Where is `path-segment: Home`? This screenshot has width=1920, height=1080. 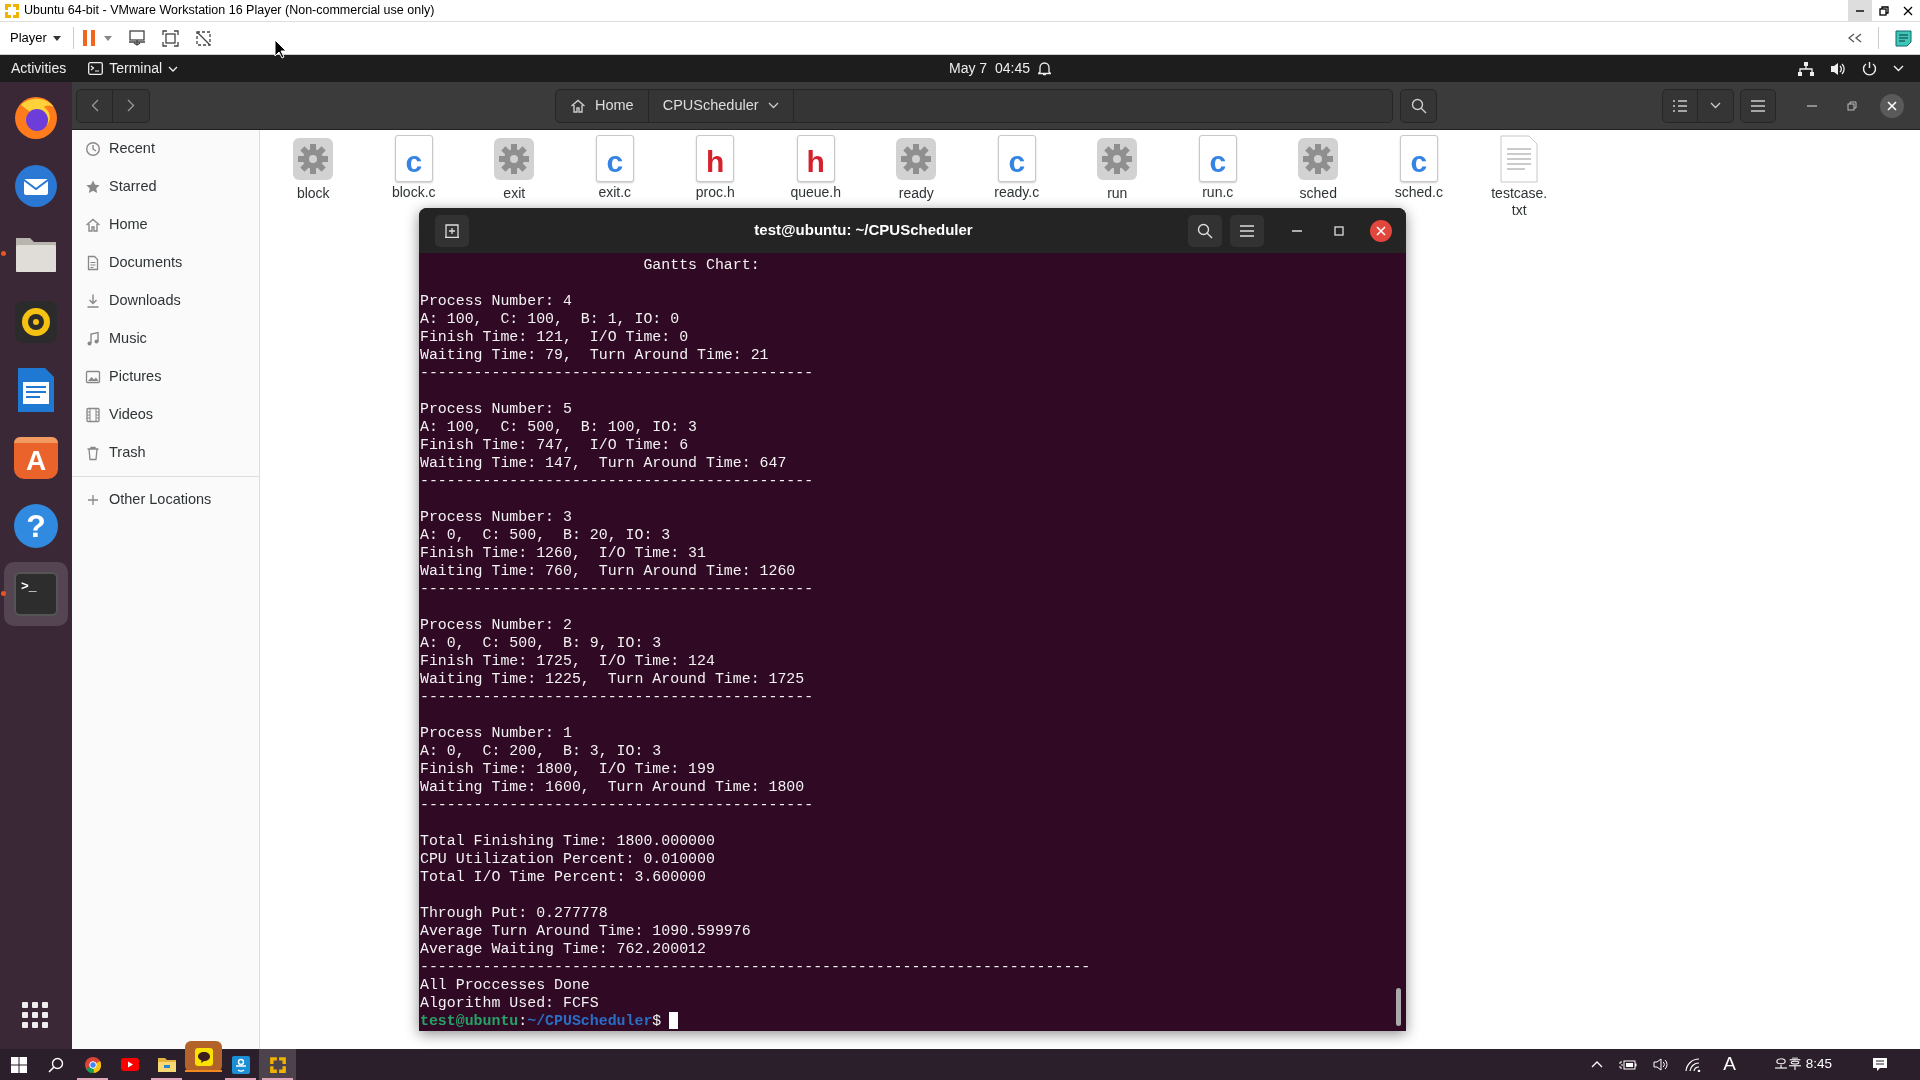 path-segment: Home is located at coordinates (602, 105).